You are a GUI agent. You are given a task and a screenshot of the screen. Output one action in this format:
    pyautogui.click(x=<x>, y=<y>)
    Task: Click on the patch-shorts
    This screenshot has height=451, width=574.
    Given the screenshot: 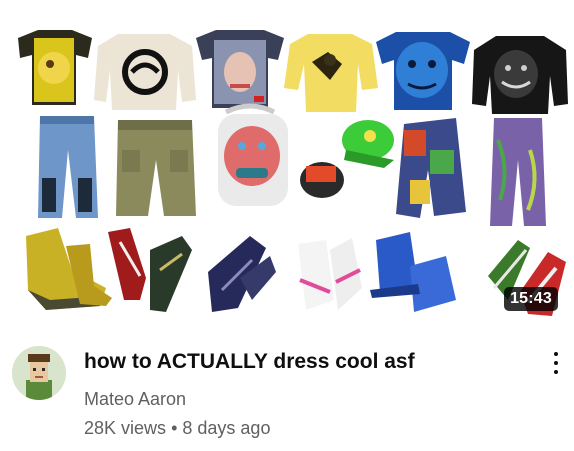 What is the action you would take?
    pyautogui.click(x=431, y=168)
    